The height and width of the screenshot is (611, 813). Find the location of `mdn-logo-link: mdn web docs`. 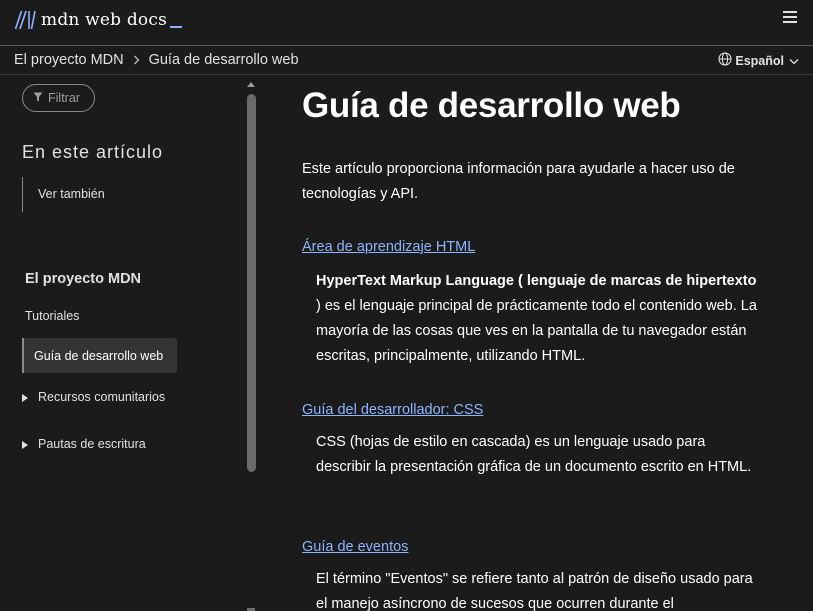

mdn-logo-link: mdn web docs is located at coordinates (98, 20).